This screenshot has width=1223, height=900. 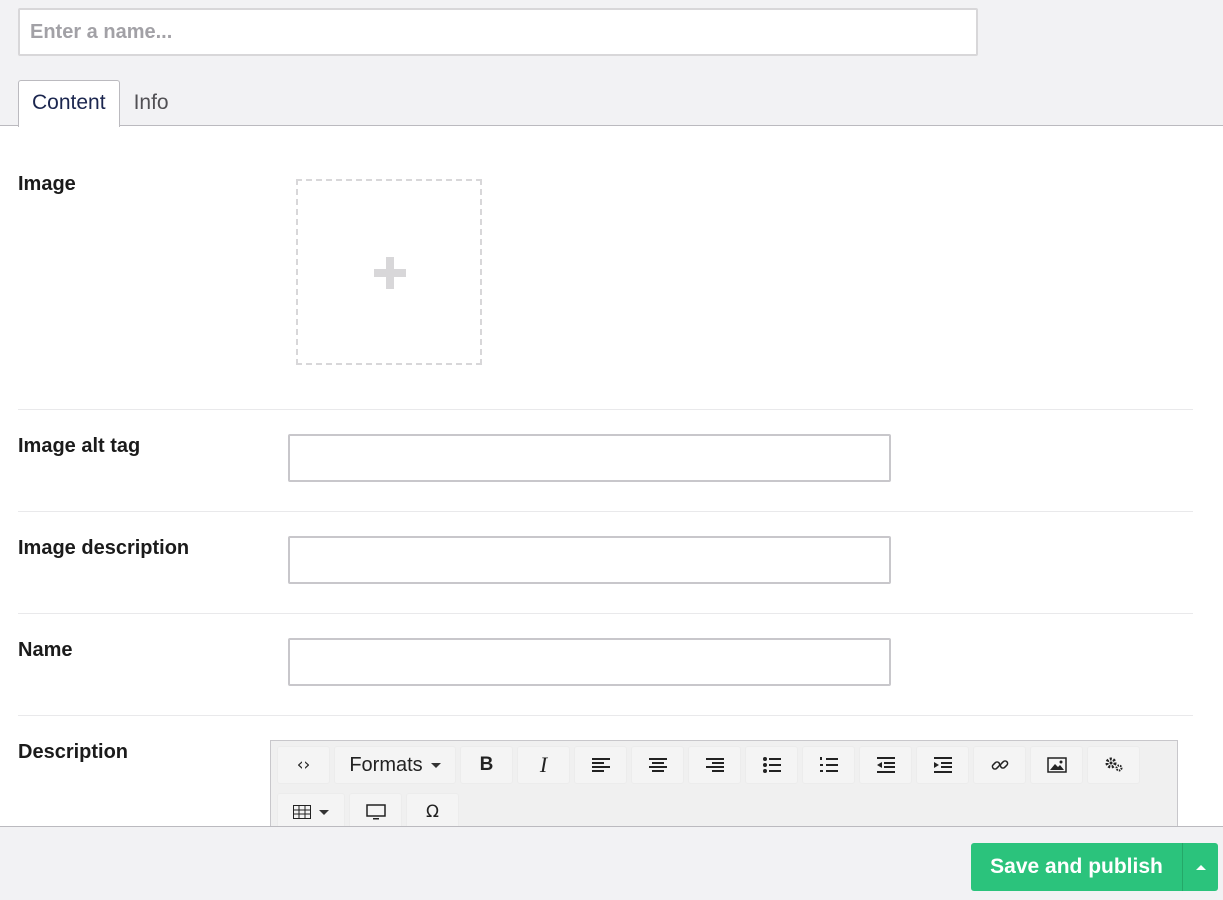 I want to click on special-character-button: Ω, so click(x=432, y=809).